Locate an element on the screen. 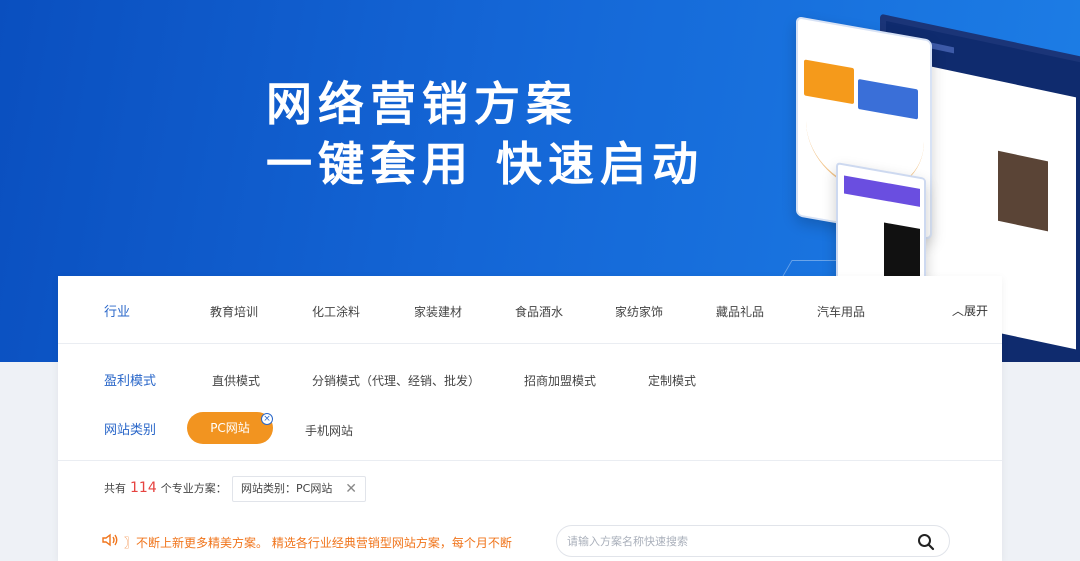  result-count: 共有 114 个专业方案： is located at coordinates (165, 488).